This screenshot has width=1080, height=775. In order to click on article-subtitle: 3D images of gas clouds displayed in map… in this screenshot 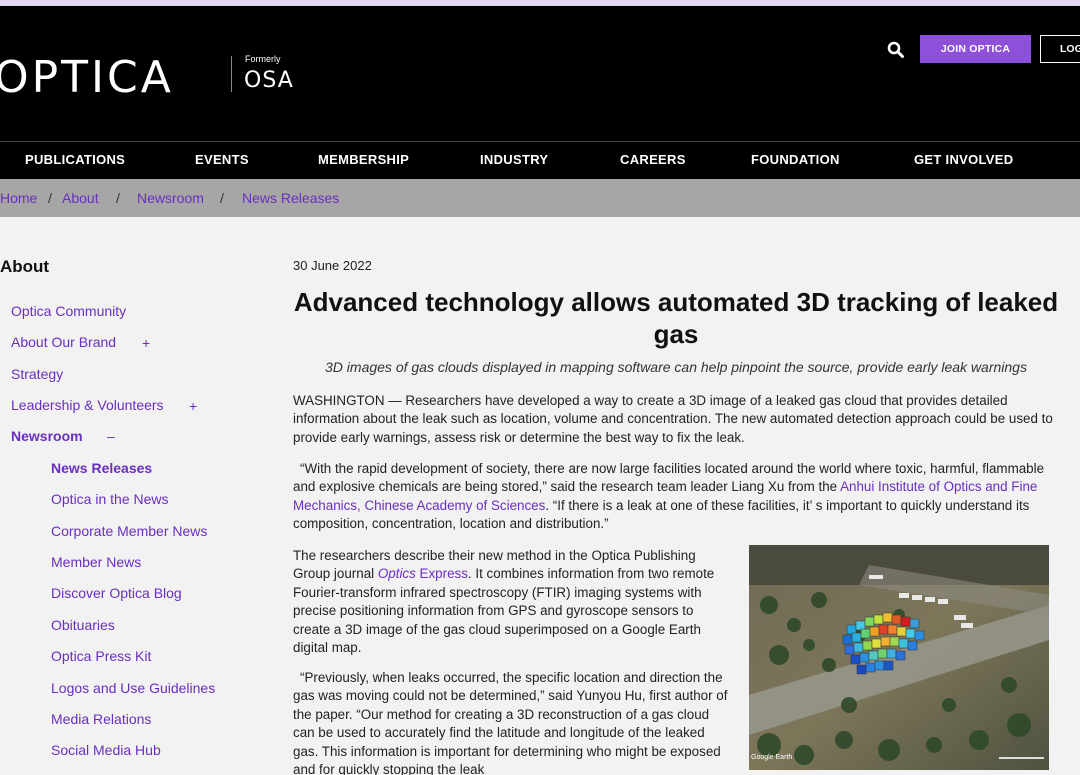, I will do `click(676, 367)`.